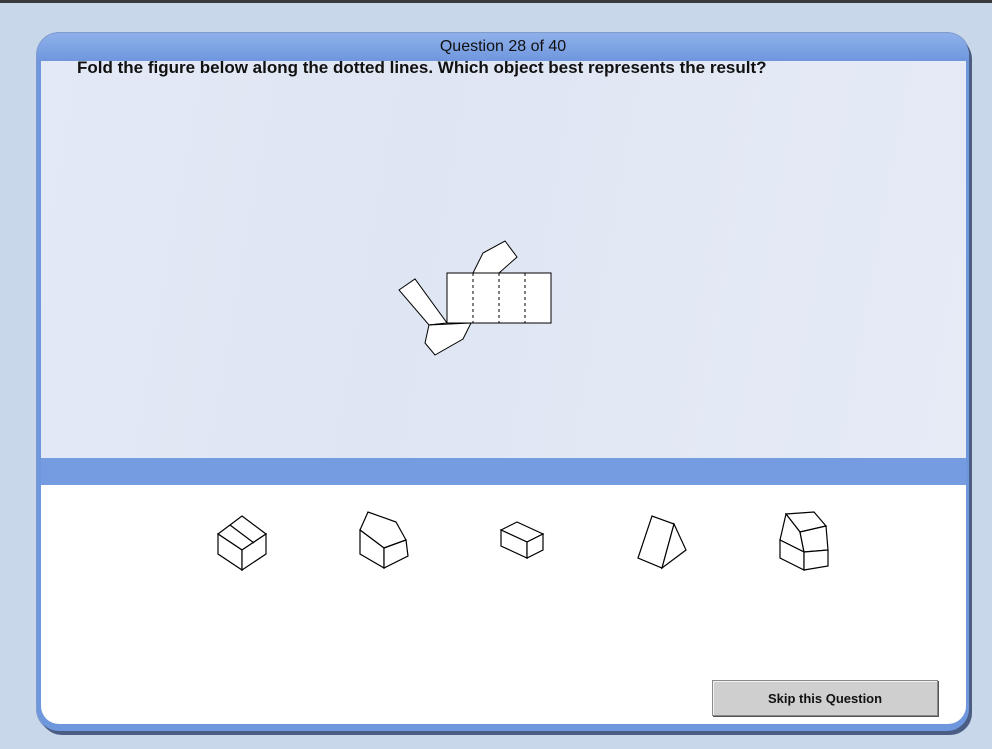 Image resolution: width=992 pixels, height=749 pixels. I want to click on window-top-border, so click(496, 1).